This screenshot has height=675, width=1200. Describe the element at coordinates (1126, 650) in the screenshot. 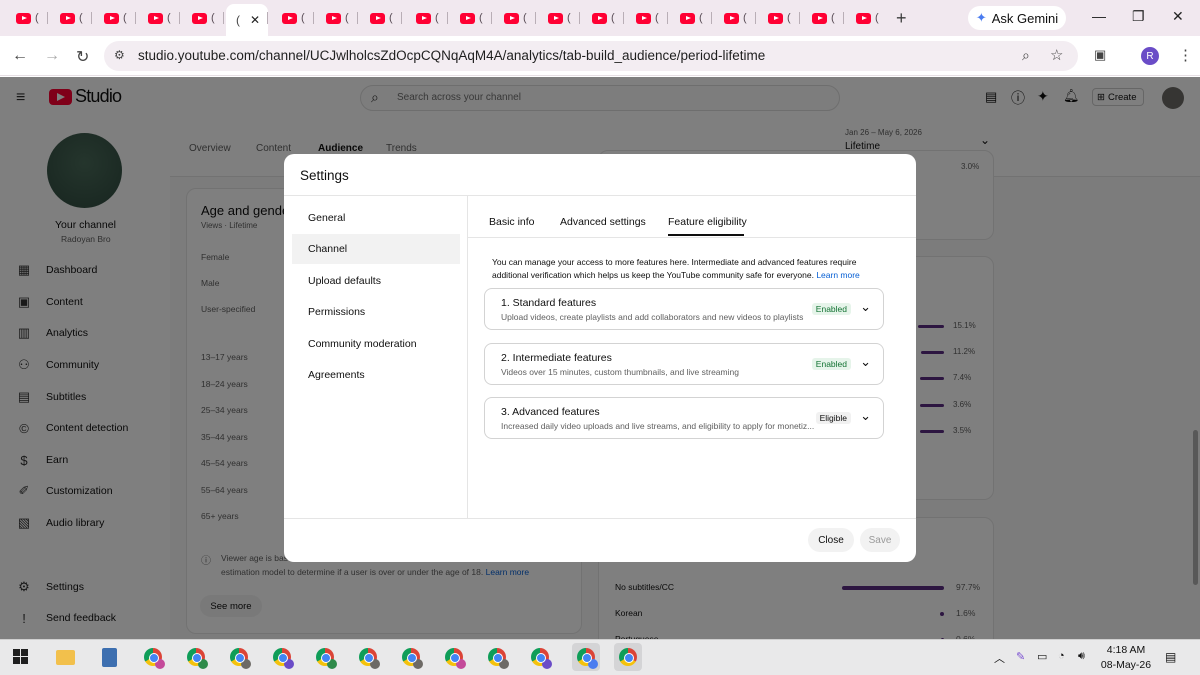

I see `clock-time: 4:18 AM` at that location.